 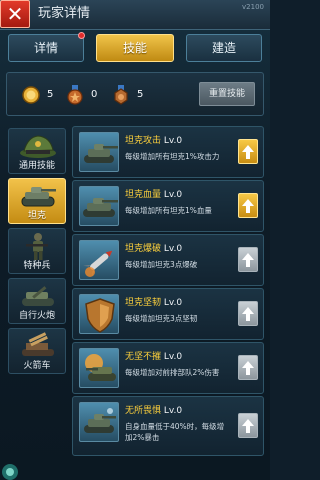 I want to click on tab-skills: 技能, so click(x=135, y=48).